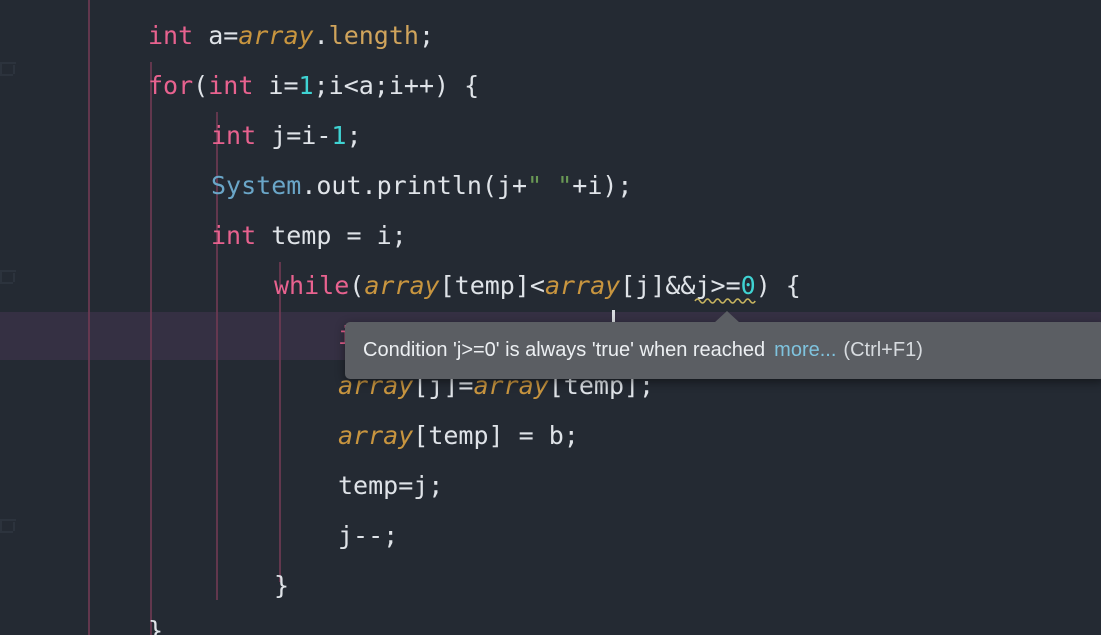  Describe the element at coordinates (294, 135) in the screenshot. I see `token-identifier: j=i-` at that location.